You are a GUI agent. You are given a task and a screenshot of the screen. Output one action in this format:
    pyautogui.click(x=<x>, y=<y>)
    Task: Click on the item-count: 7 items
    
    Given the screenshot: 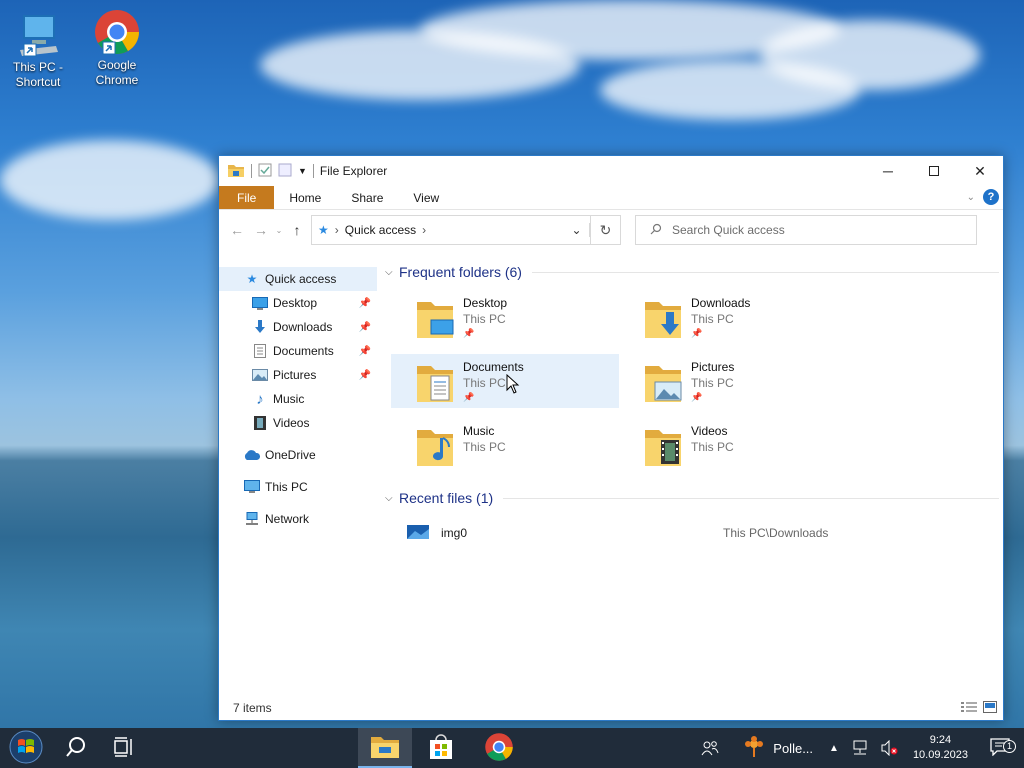 What is the action you would take?
    pyautogui.click(x=252, y=708)
    